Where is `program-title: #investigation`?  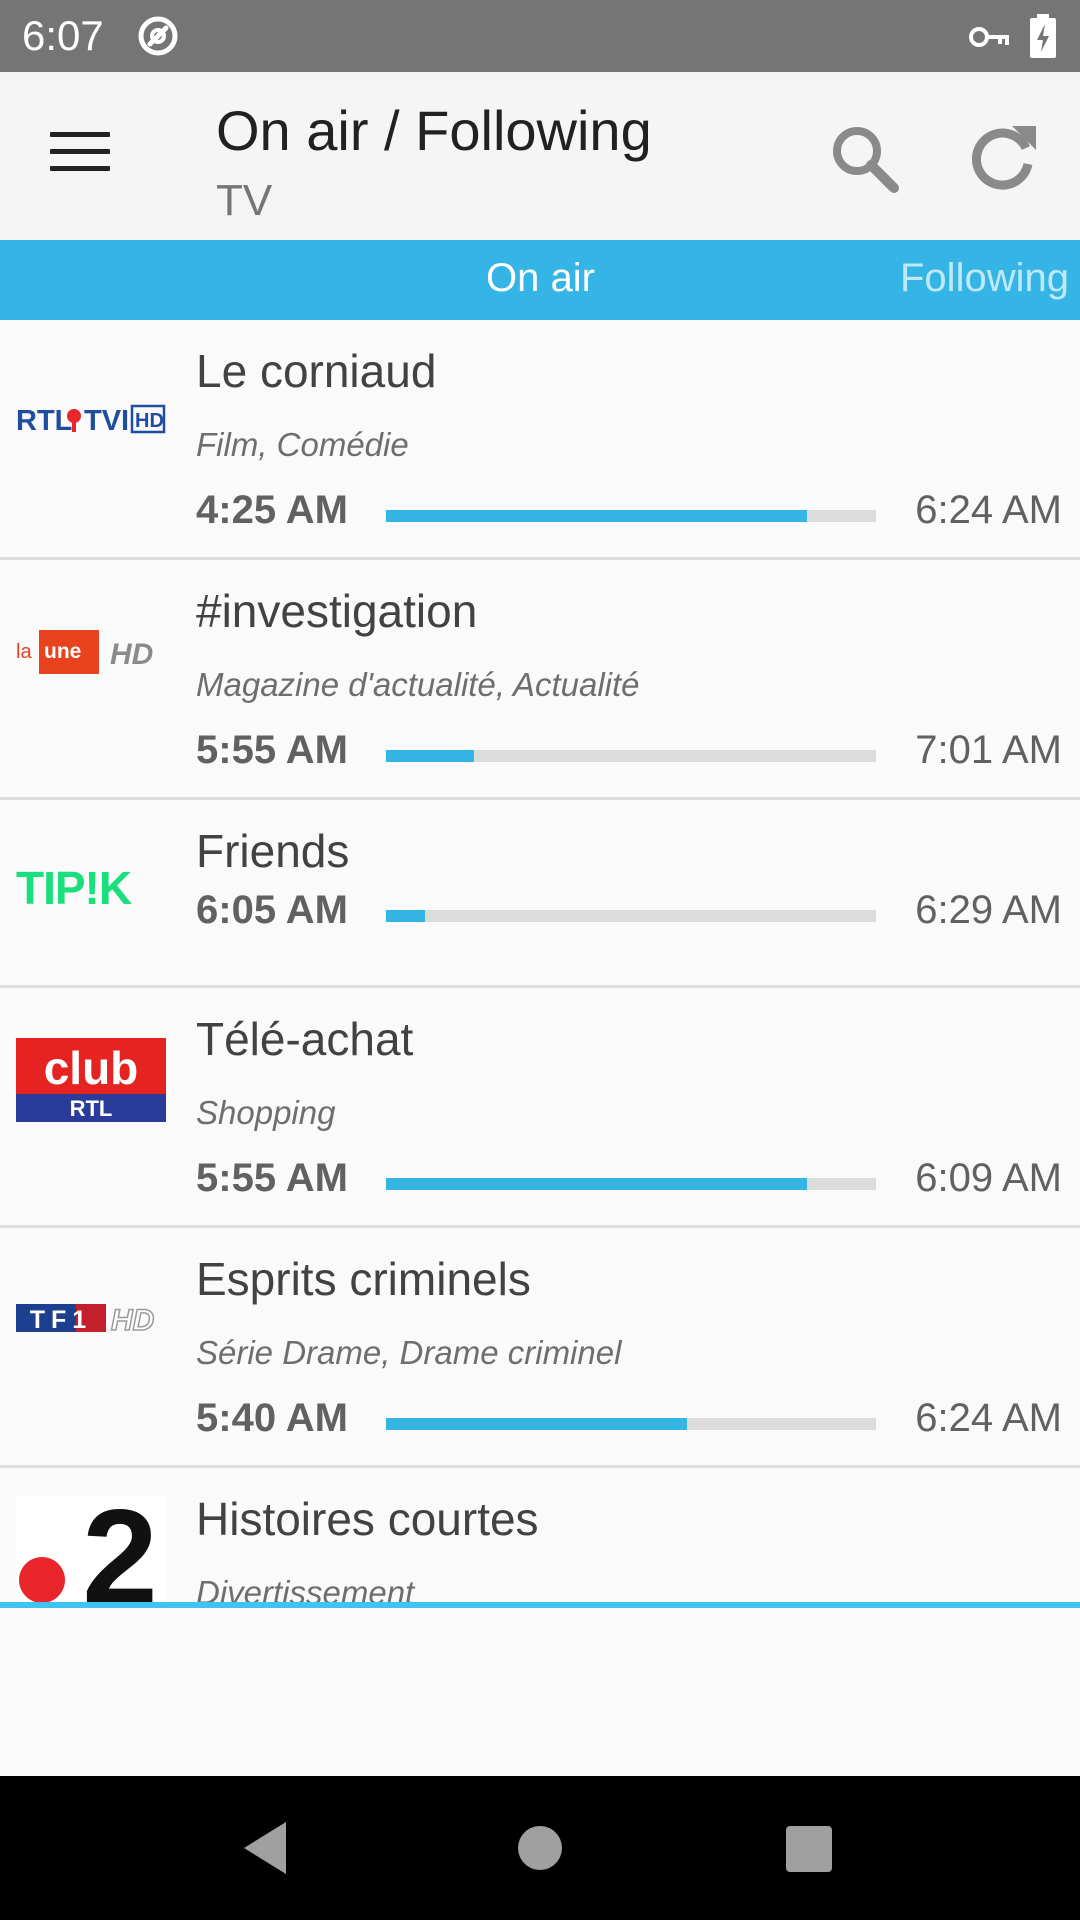 program-title: #investigation is located at coordinates (337, 611).